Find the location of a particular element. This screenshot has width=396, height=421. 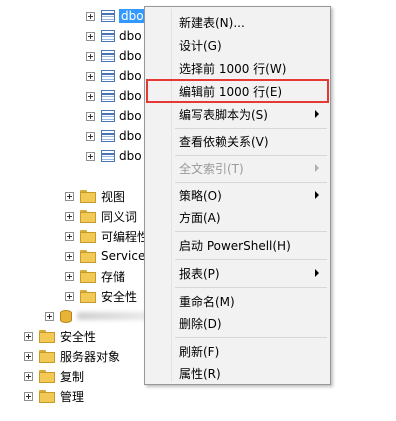

tree-folder: 视图 is located at coordinates (95, 196).